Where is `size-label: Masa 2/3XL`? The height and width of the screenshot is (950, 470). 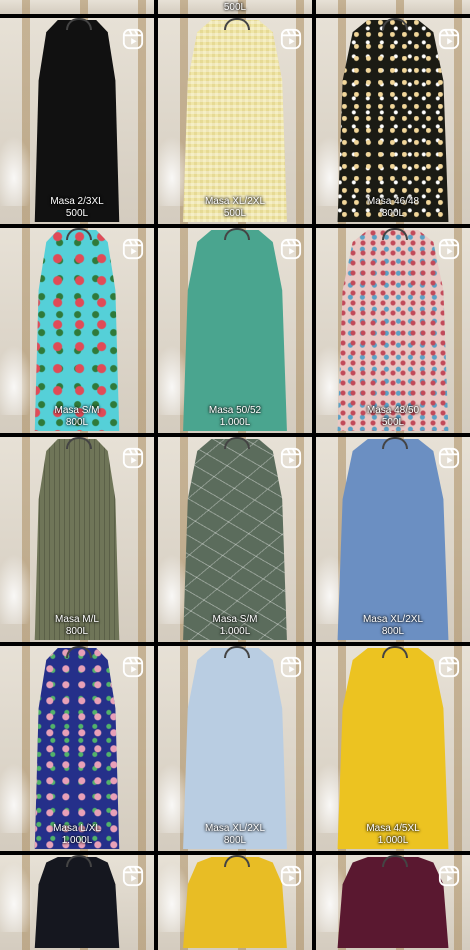
size-label: Masa 2/3XL is located at coordinates (77, 201).